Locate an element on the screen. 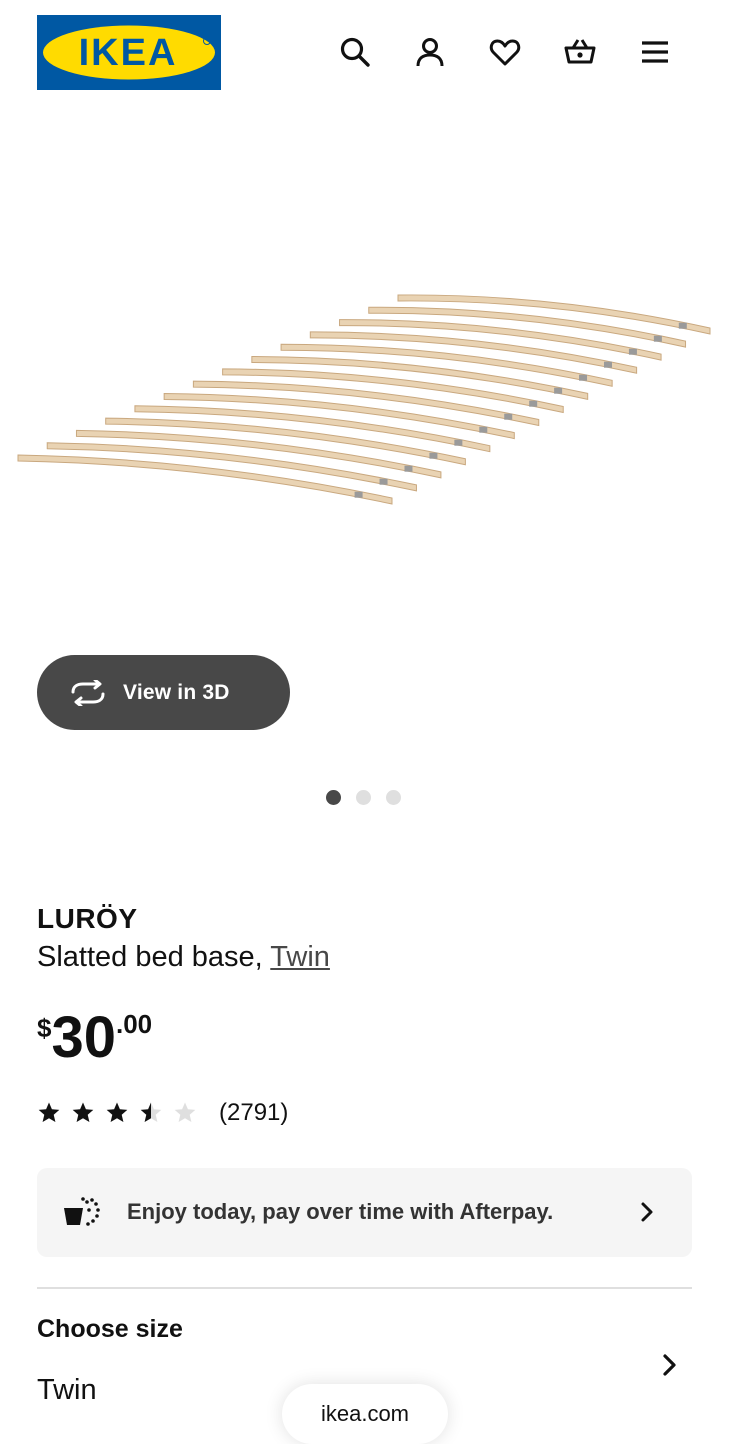 This screenshot has width=729, height=1444. search-icon is located at coordinates (355, 52).